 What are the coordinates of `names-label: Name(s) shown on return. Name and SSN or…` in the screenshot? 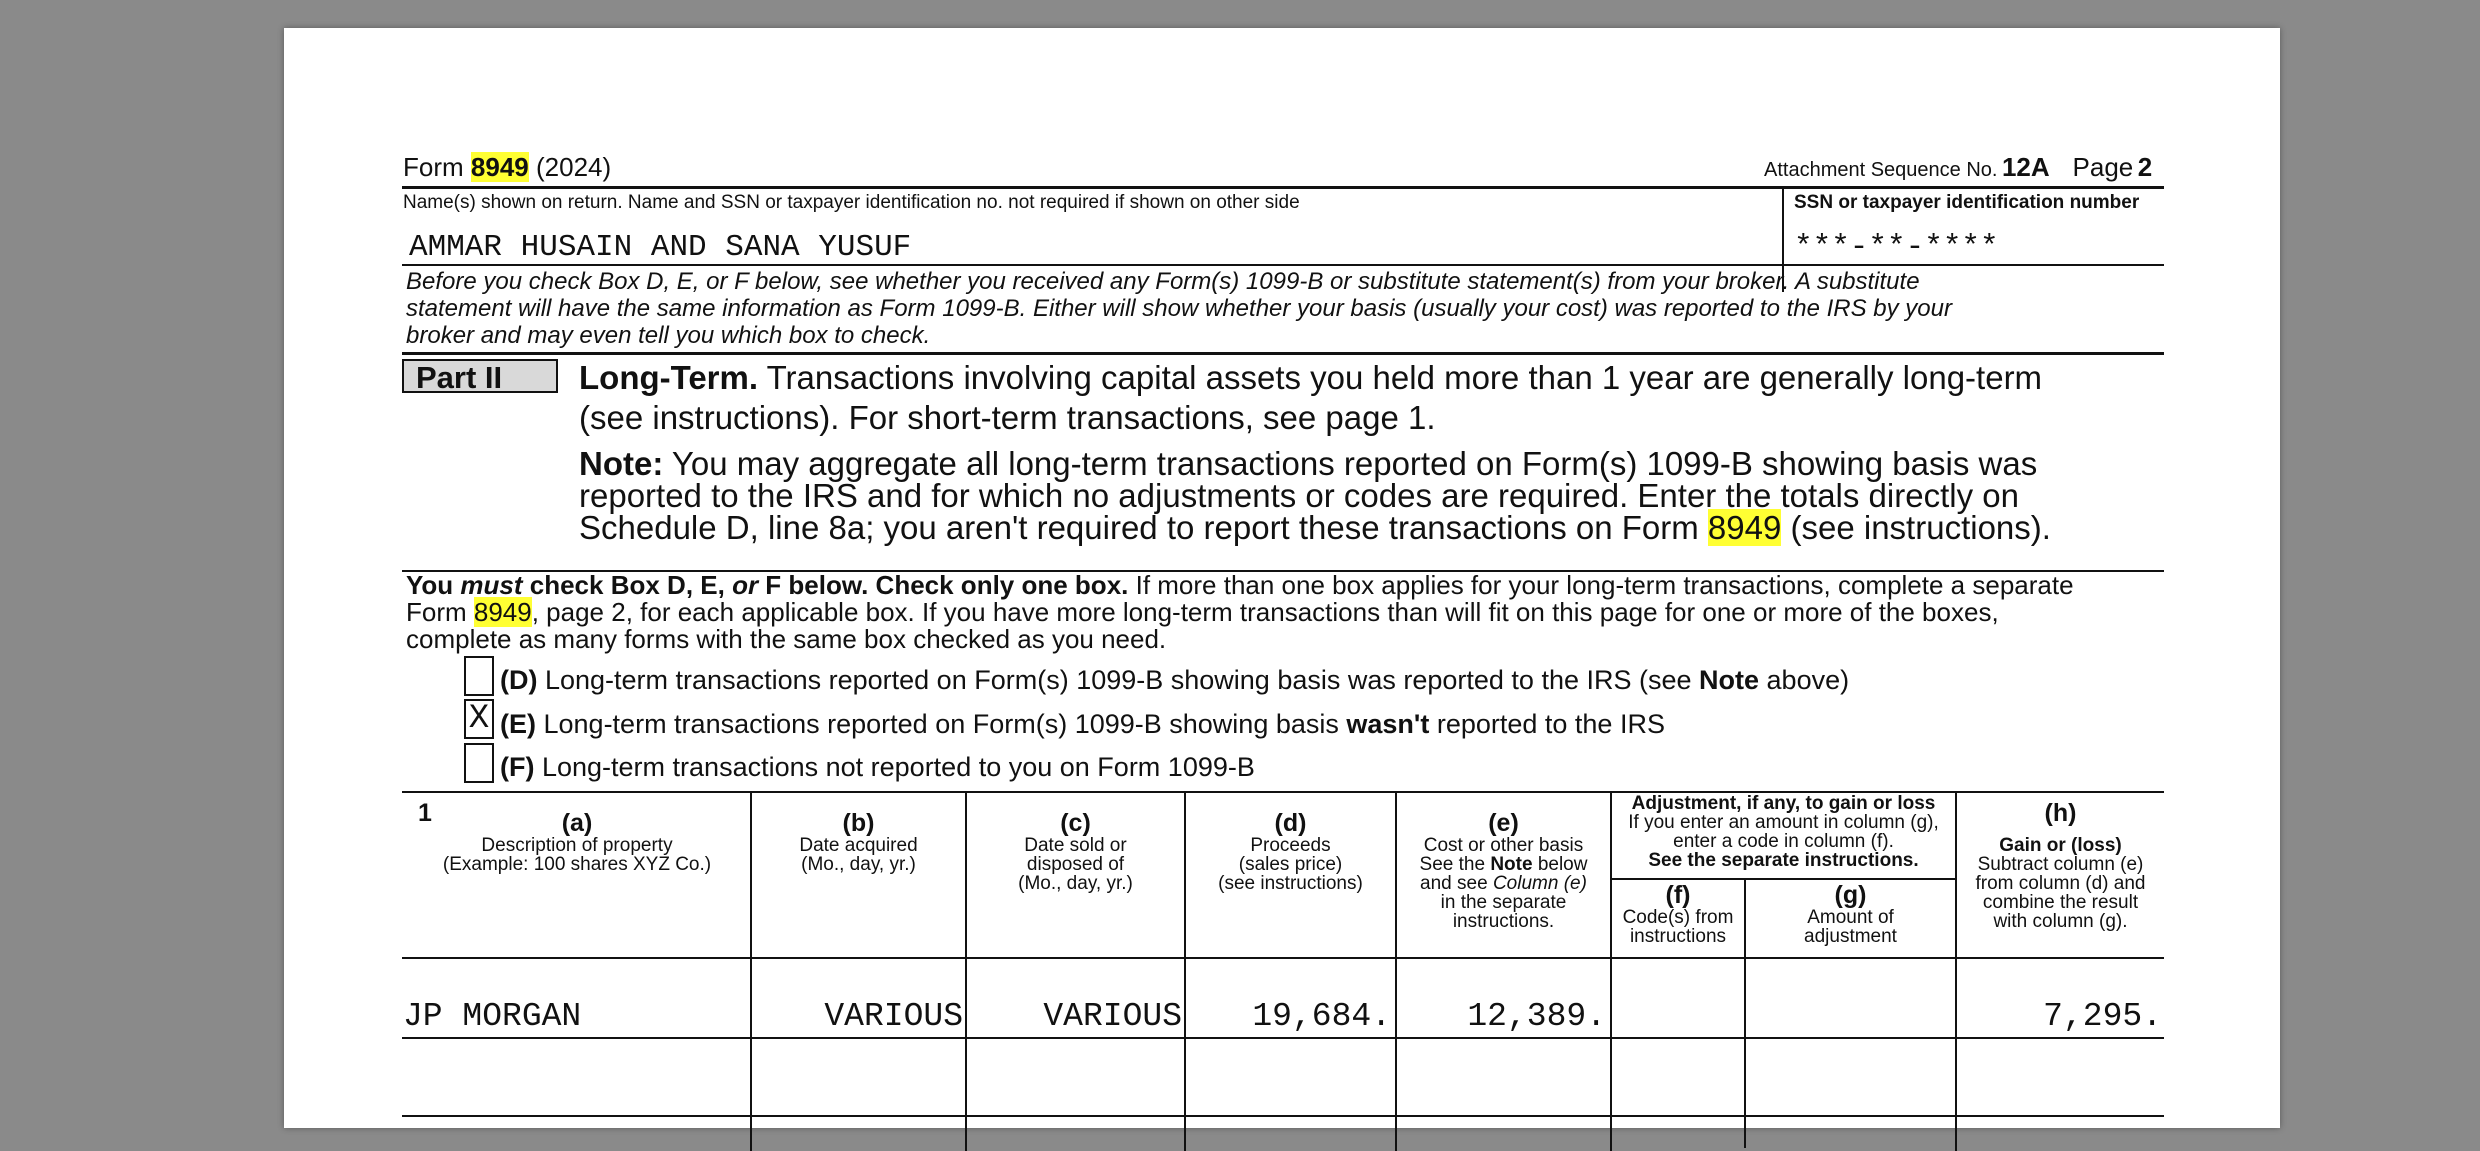 It's located at (851, 202).